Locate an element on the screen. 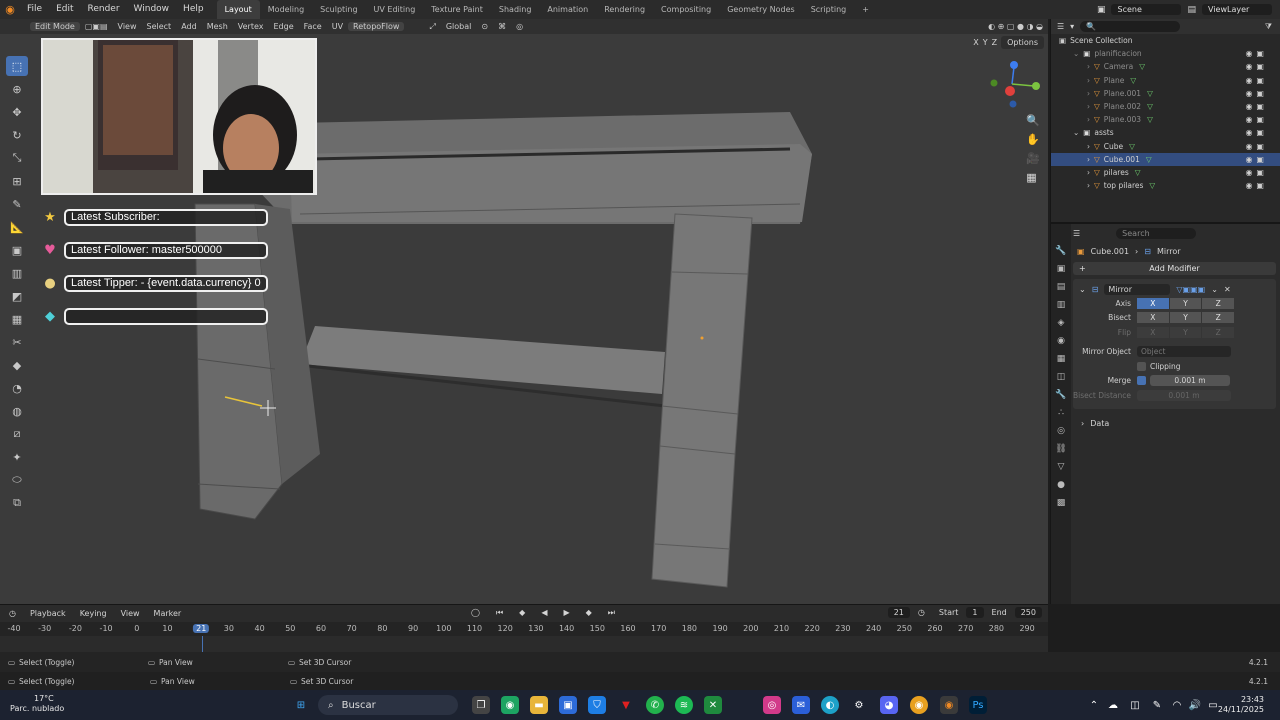  file-explorer-icon: ▬ is located at coordinates (539, 705).